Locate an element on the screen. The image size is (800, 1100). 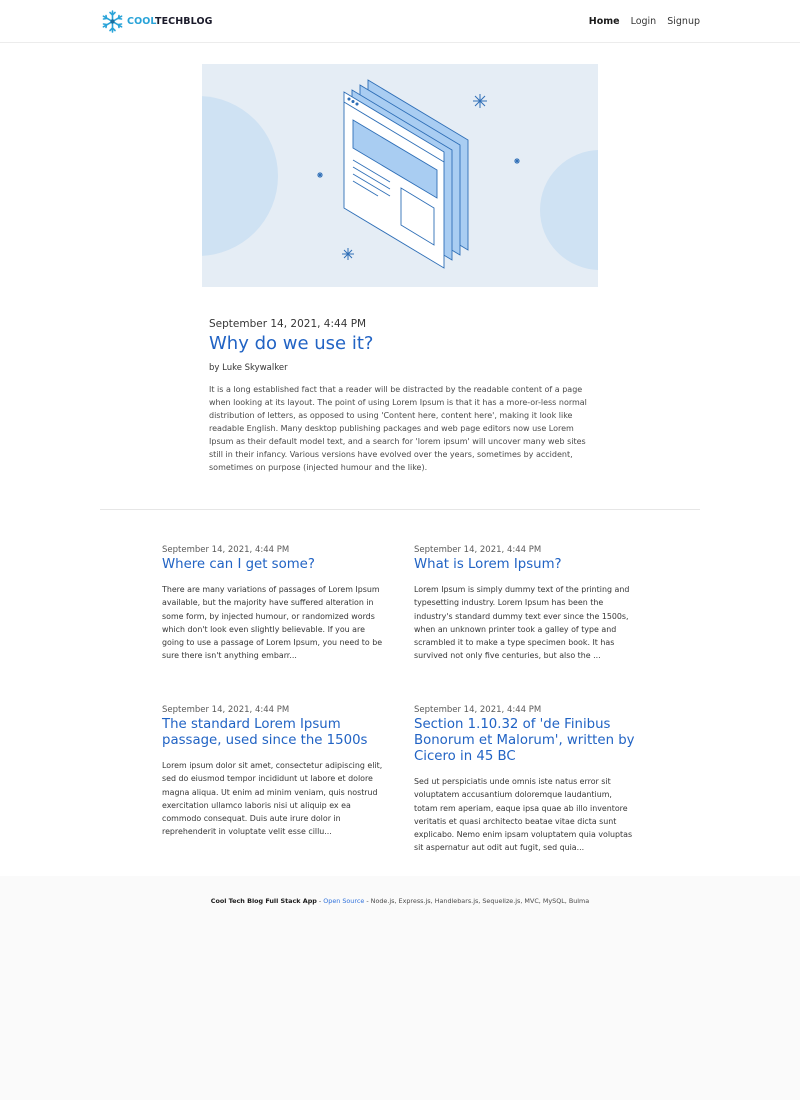
featured-post-author: by Luke Skywalker is located at coordinates (248, 368).